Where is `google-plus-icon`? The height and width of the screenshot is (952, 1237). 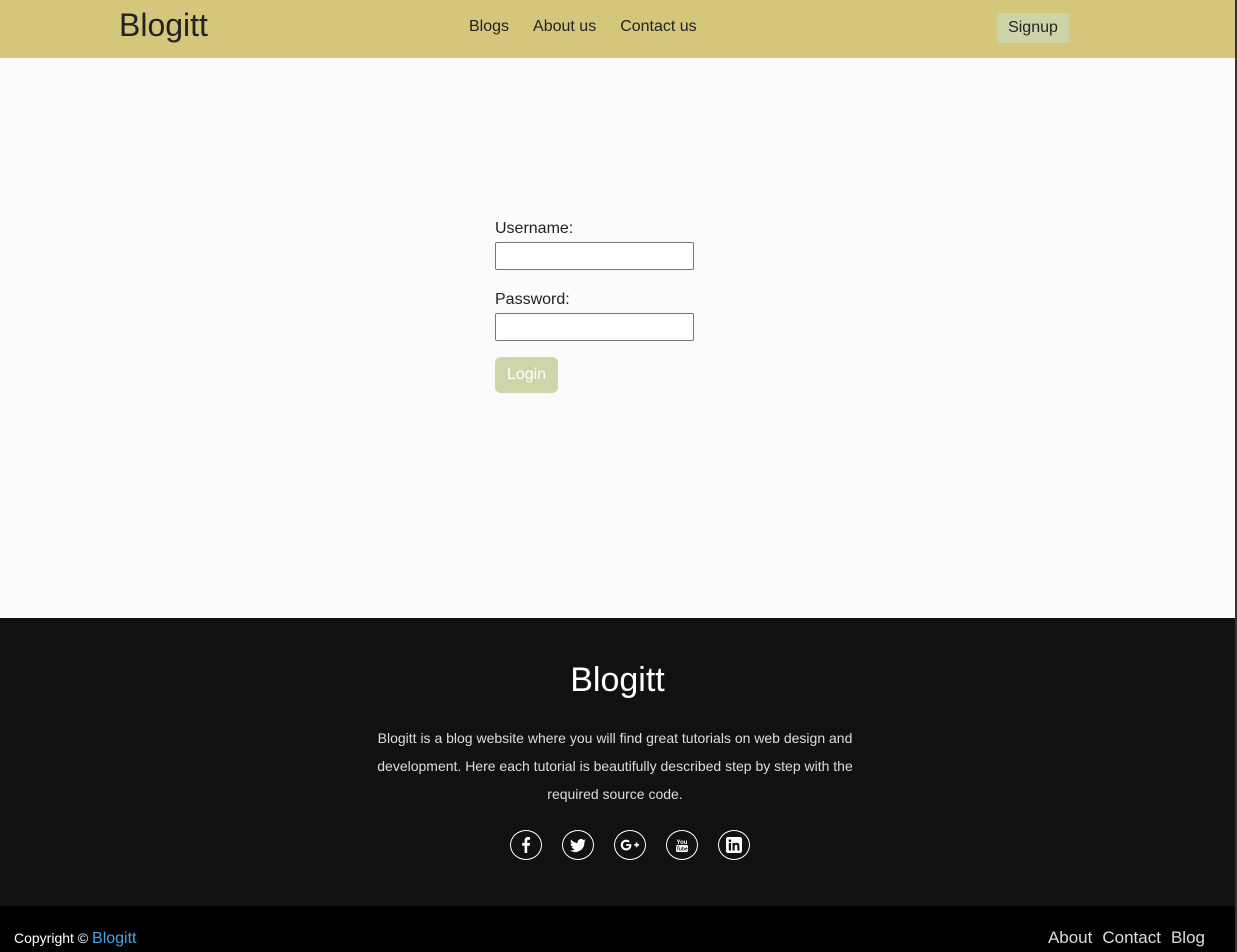 google-plus-icon is located at coordinates (630, 845).